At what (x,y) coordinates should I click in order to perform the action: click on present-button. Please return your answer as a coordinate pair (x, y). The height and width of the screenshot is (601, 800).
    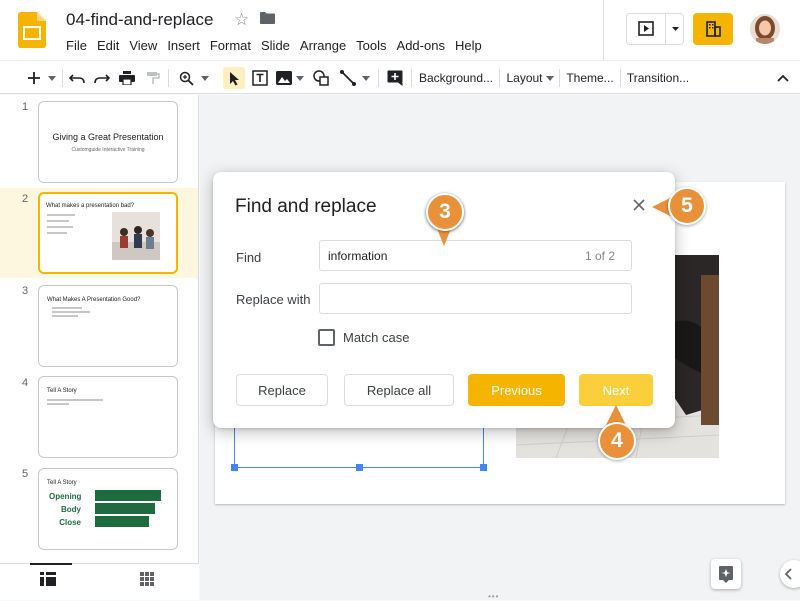
    Looking at the image, I should click on (646, 29).